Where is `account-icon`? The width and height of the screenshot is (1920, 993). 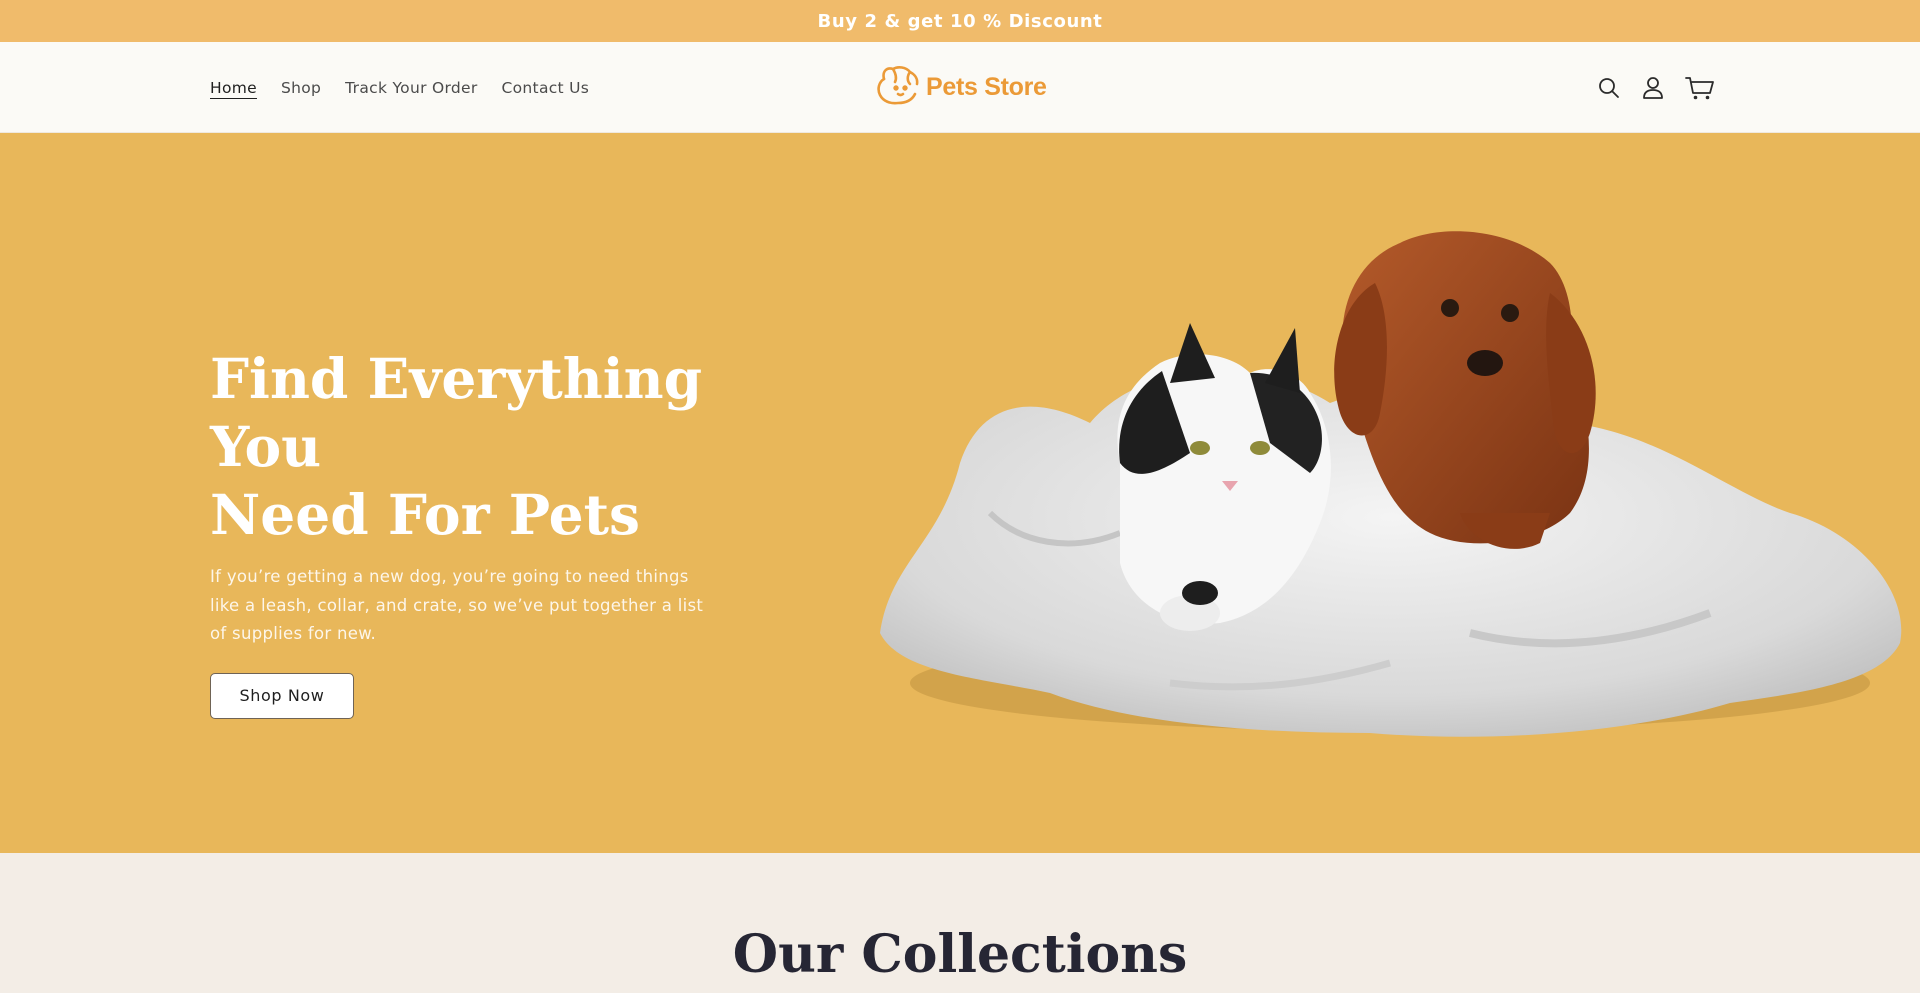
account-icon is located at coordinates (1653, 88).